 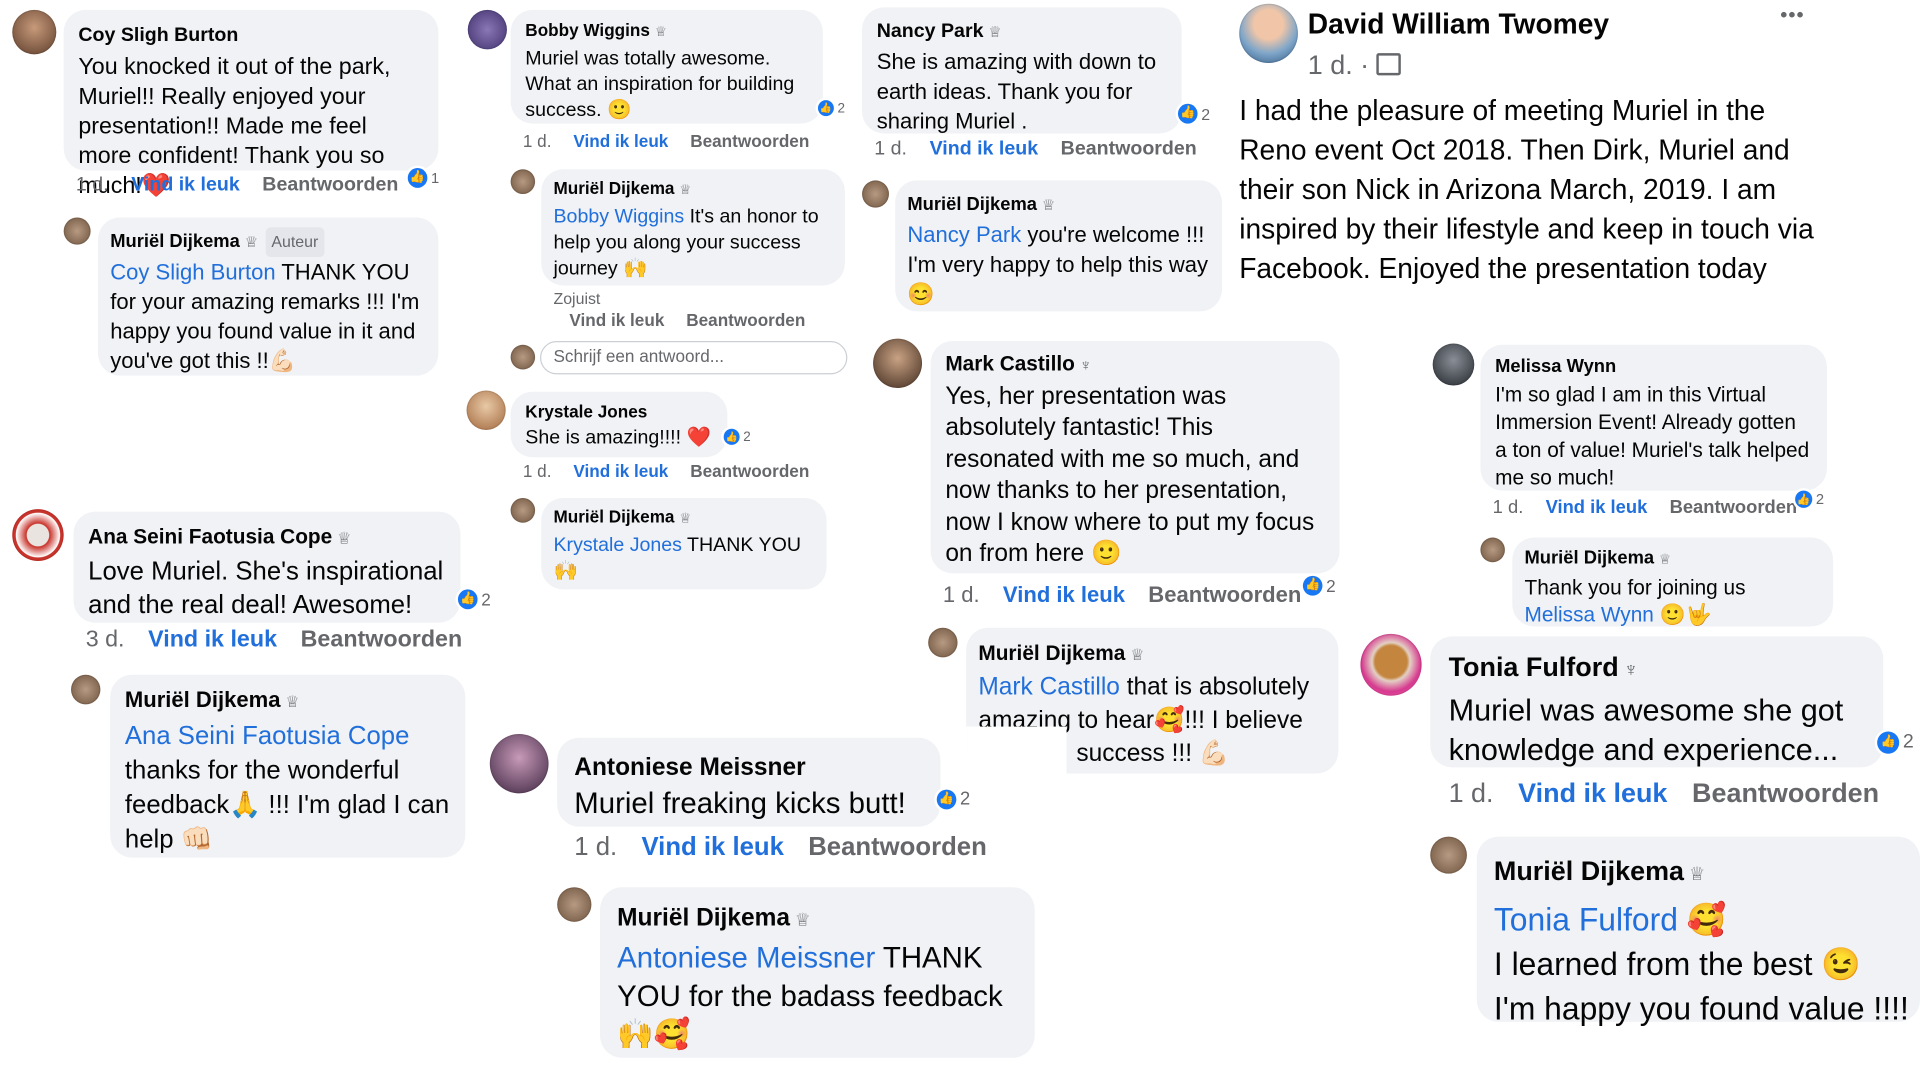 I want to click on mention-link: Antoniese Meissner, so click(x=746, y=958).